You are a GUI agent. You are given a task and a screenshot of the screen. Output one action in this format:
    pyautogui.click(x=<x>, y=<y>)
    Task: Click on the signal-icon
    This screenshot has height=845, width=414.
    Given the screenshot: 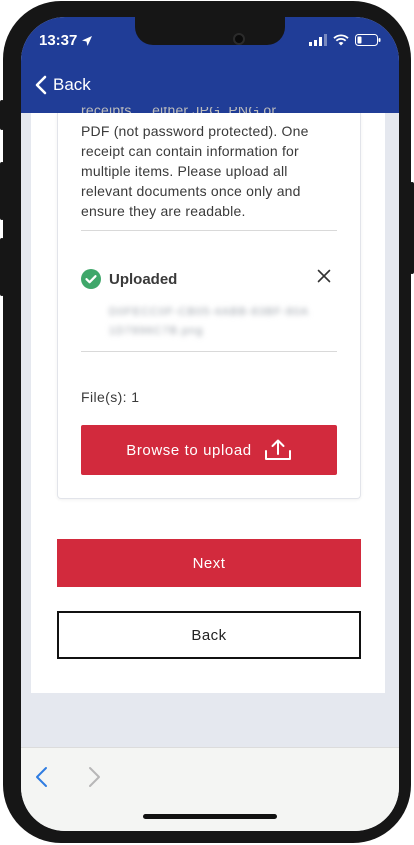 What is the action you would take?
    pyautogui.click(x=318, y=40)
    